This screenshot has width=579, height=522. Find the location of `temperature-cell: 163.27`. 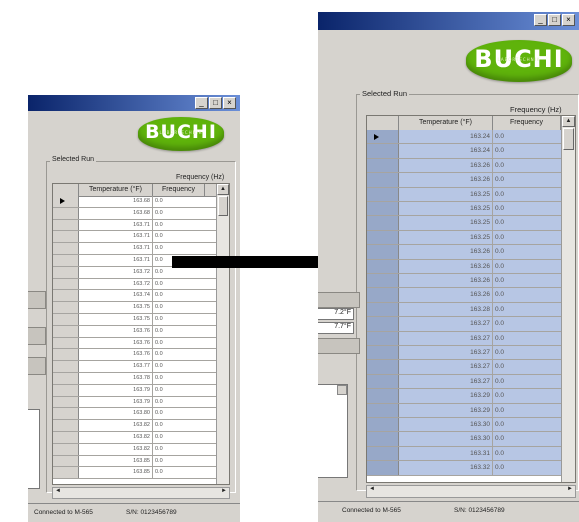

temperature-cell: 163.27 is located at coordinates (446, 338).